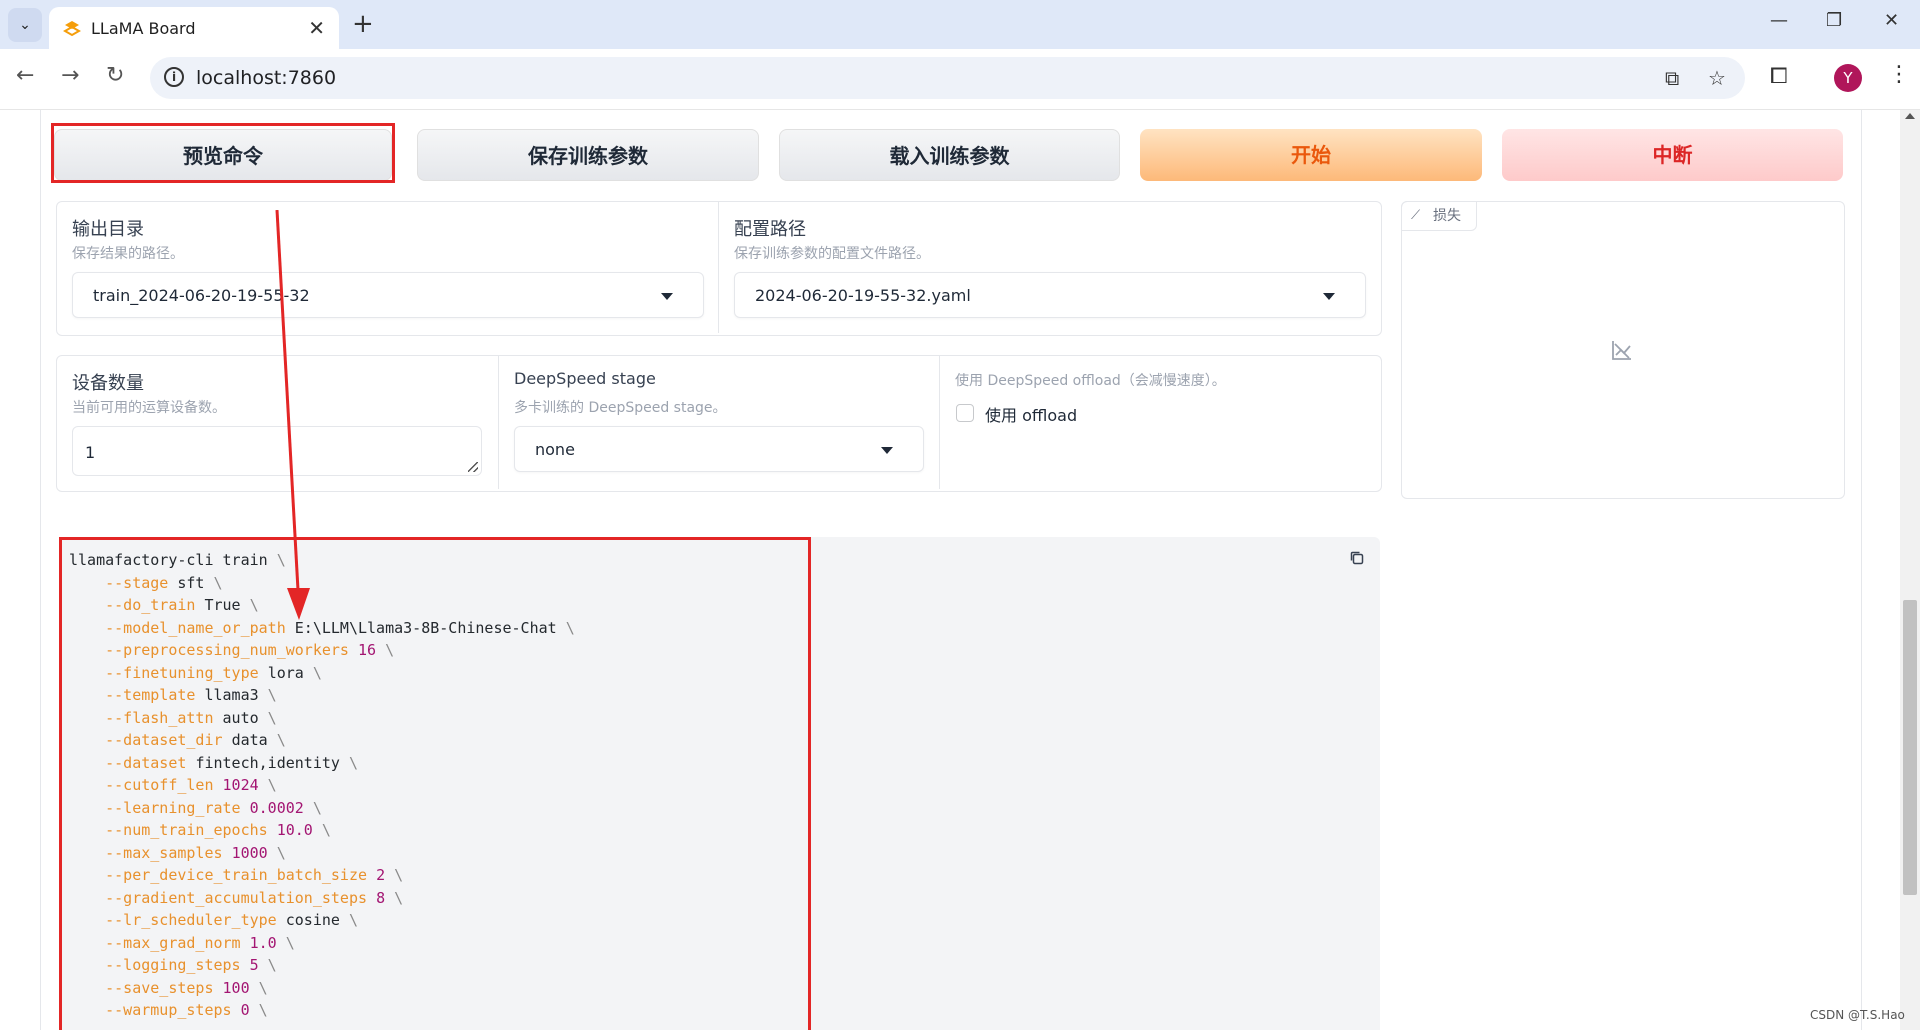 Image resolution: width=1920 pixels, height=1030 pixels. Describe the element at coordinates (960, 24) in the screenshot. I see `tab-strip: ⌄ LLaMA Board ✕ + — ❐ ✕` at that location.